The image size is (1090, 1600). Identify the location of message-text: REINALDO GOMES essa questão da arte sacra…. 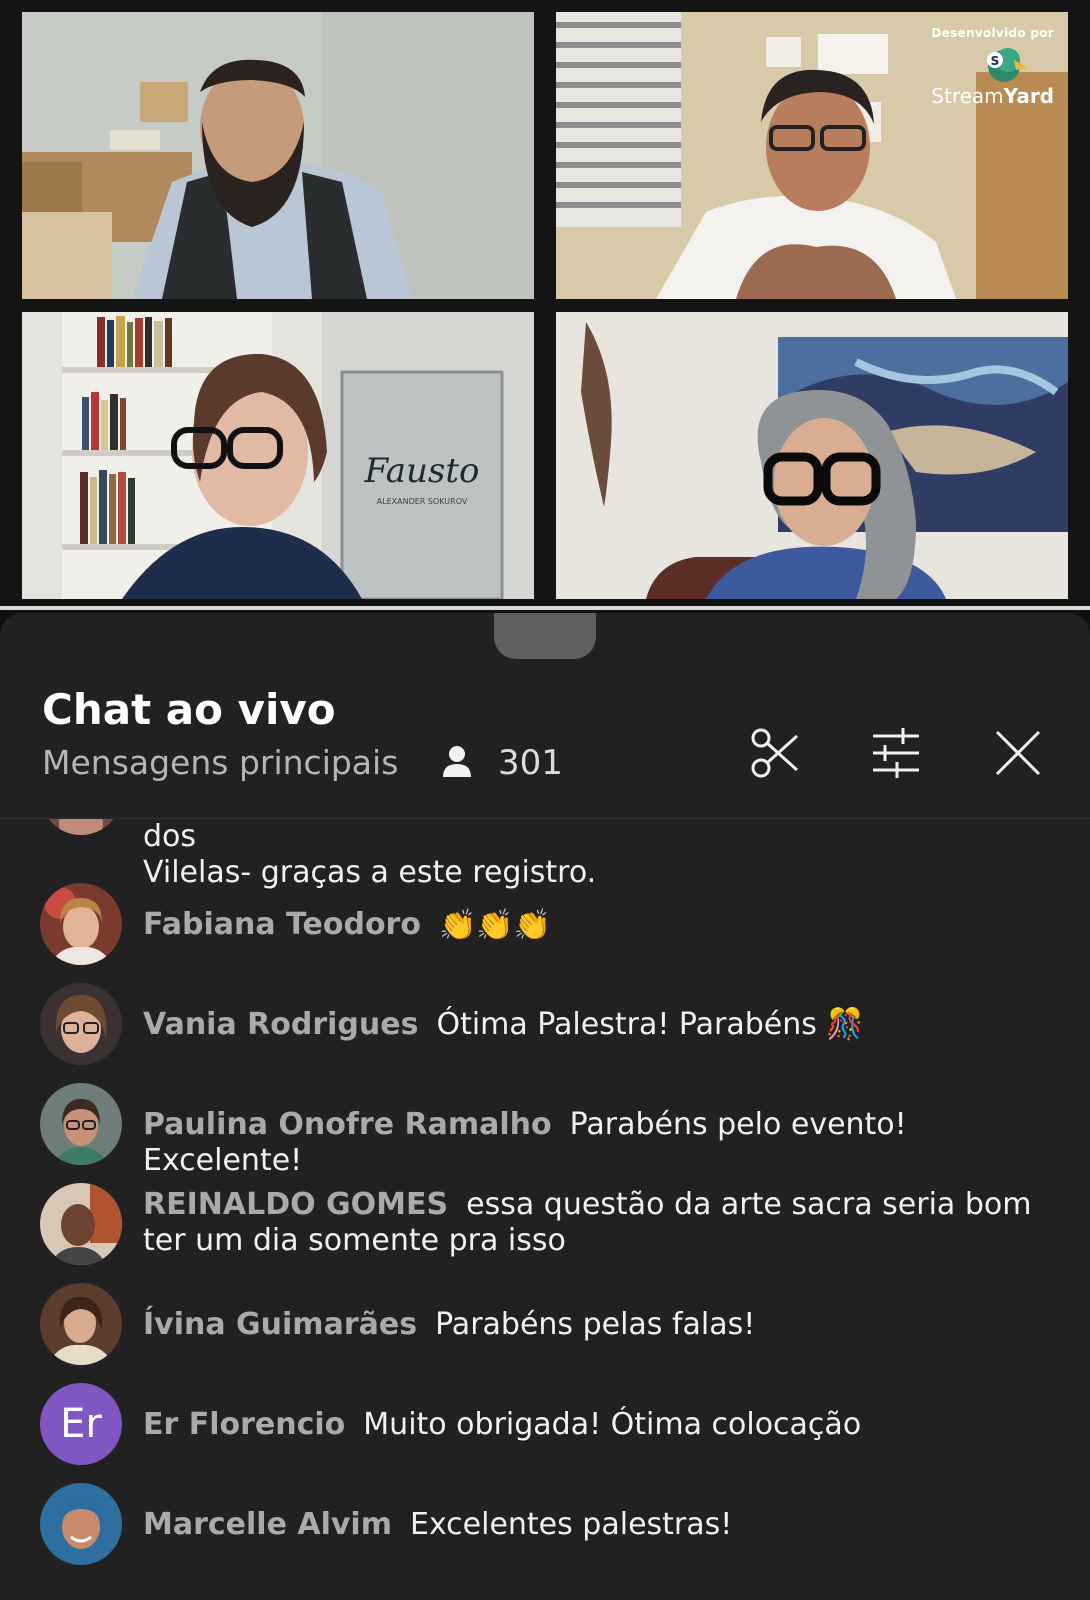
(592, 1223).